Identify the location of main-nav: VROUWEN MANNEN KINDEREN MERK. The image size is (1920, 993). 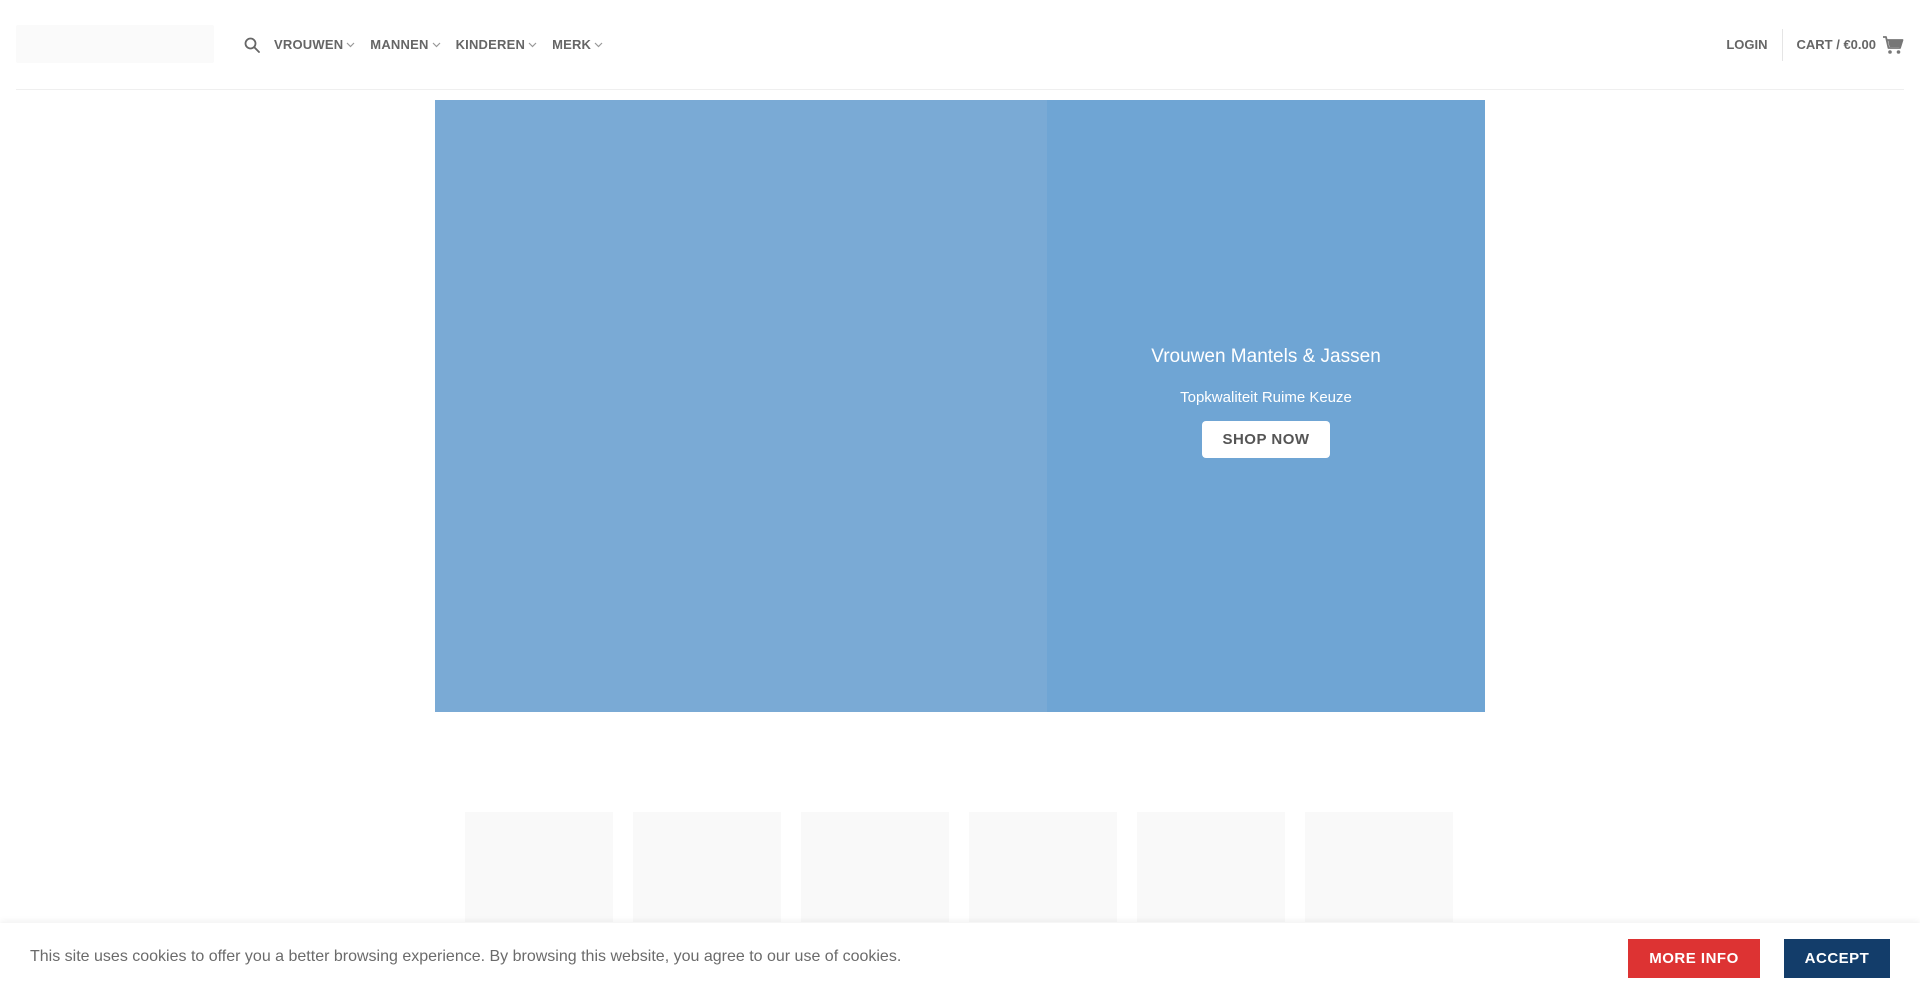
(431, 44).